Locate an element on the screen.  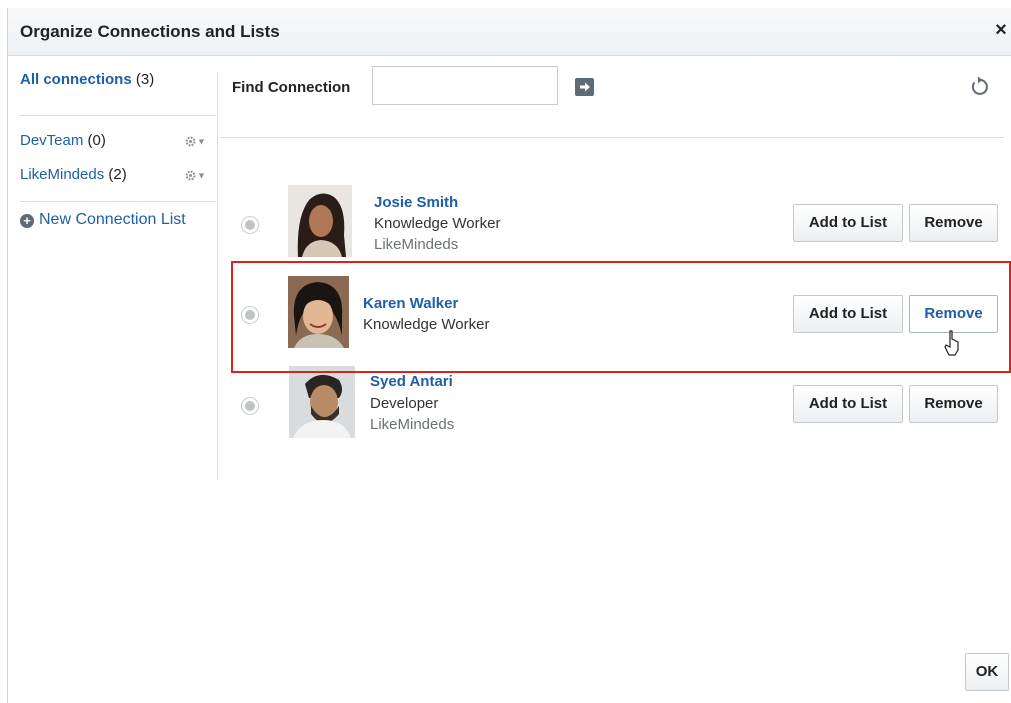
refresh-icon is located at coordinates (979, 87).